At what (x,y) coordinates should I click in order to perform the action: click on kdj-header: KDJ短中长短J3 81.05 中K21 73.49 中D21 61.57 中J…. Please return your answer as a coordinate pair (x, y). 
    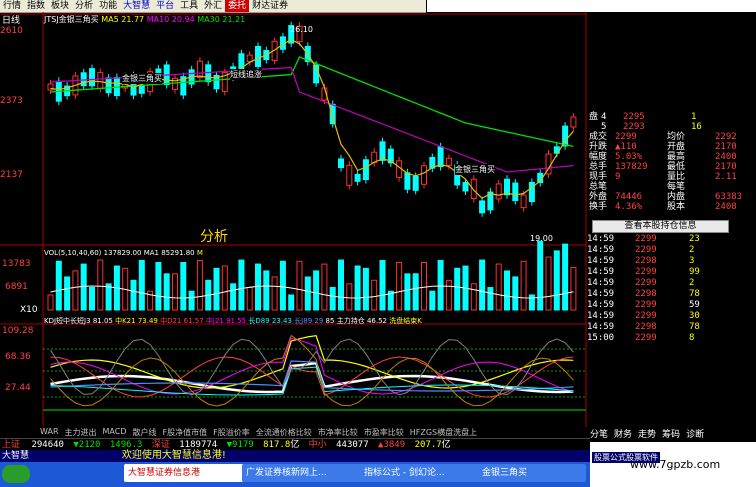
    Looking at the image, I should click on (315, 321).